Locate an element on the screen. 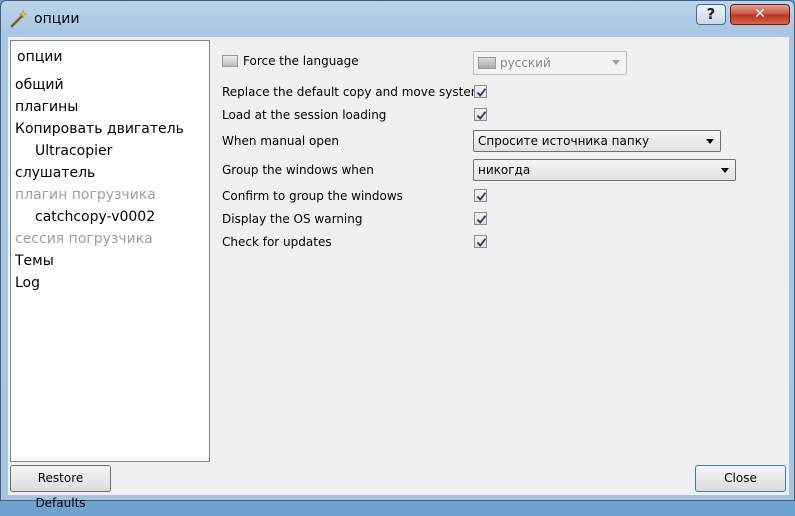 Image resolution: width=795 pixels, height=516 pixels. help-button: ? is located at coordinates (711, 14).